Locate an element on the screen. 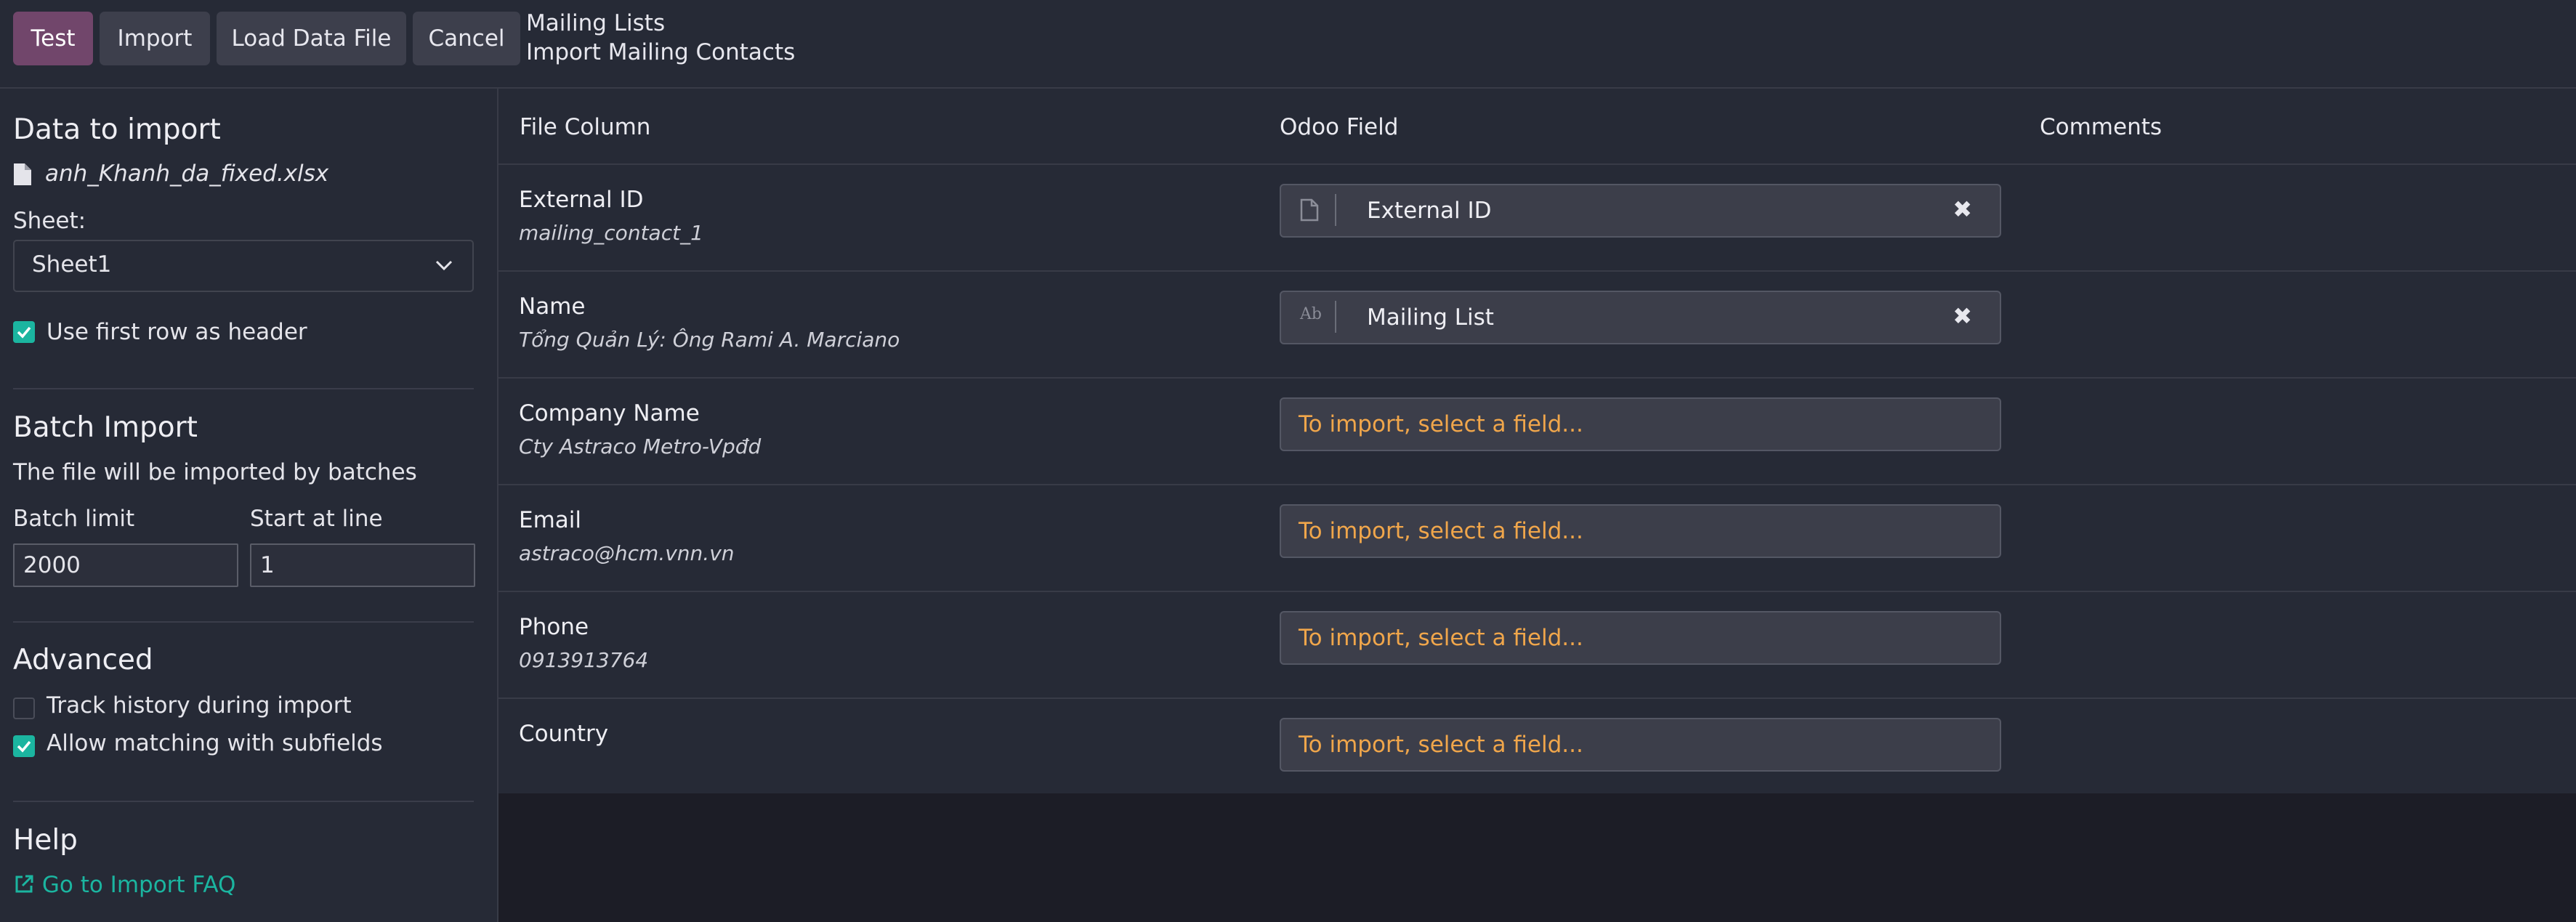 This screenshot has width=2576, height=922. sheet-select: Sheet1 is located at coordinates (244, 266).